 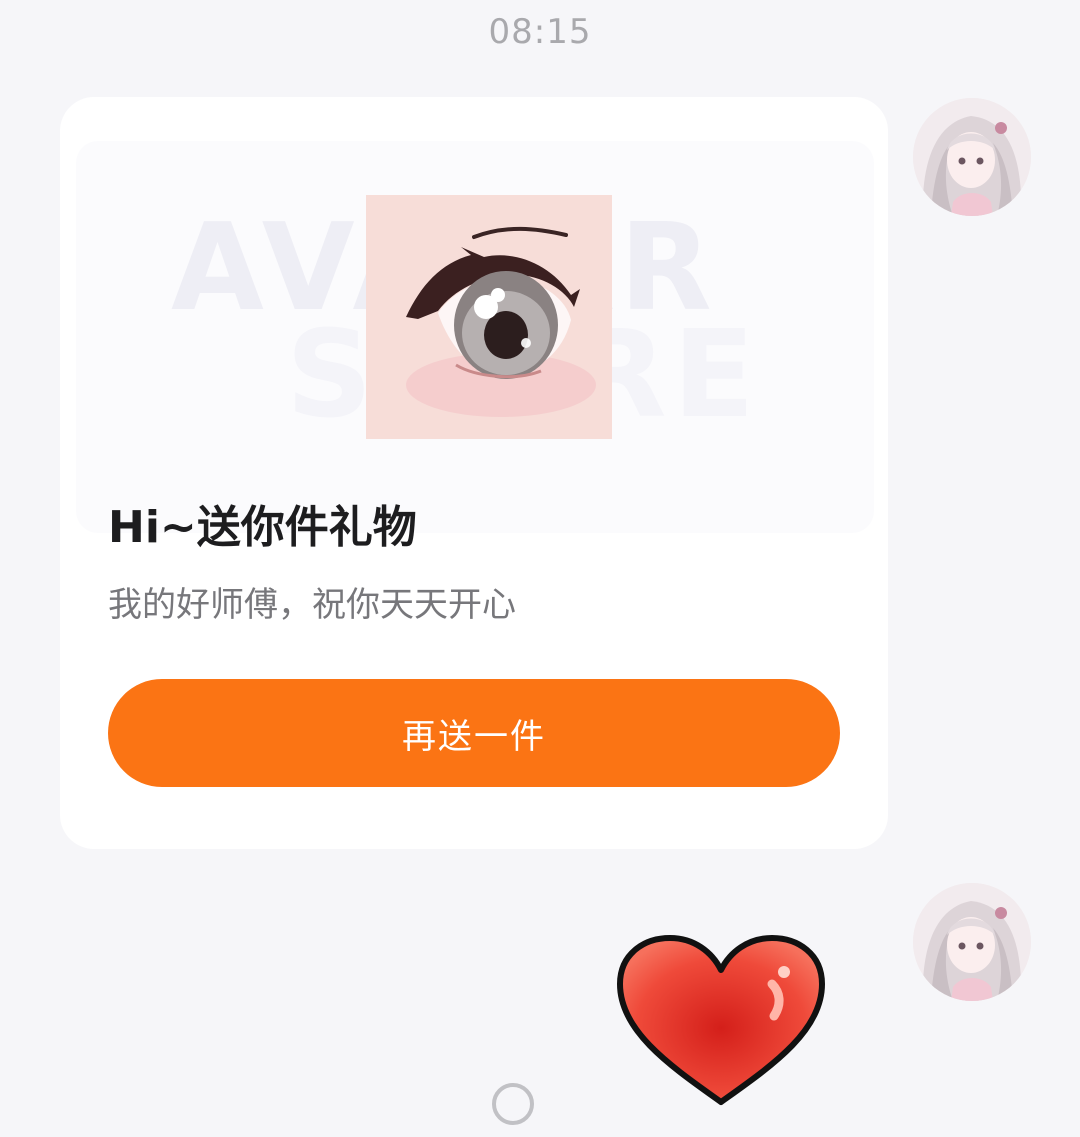 What do you see at coordinates (489, 317) in the screenshot?
I see `anime-eye-icon` at bounding box center [489, 317].